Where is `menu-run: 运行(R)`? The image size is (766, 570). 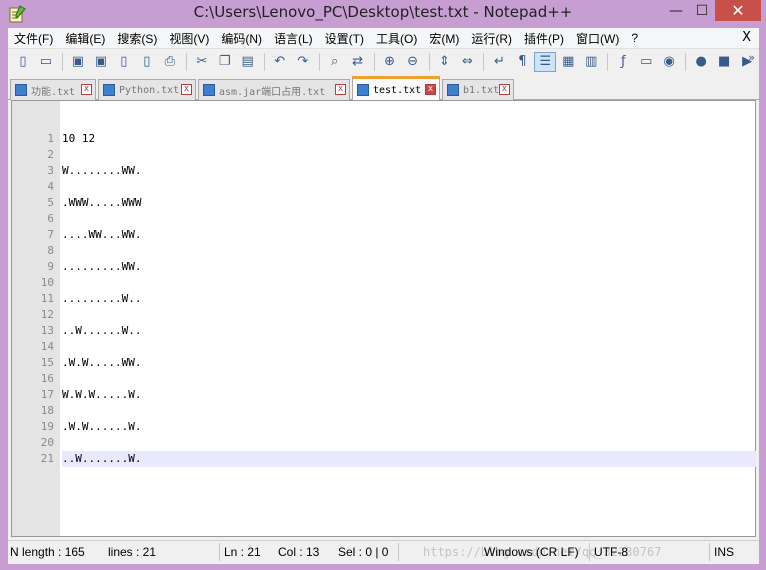
menu-run: 运行(R) is located at coordinates (491, 38).